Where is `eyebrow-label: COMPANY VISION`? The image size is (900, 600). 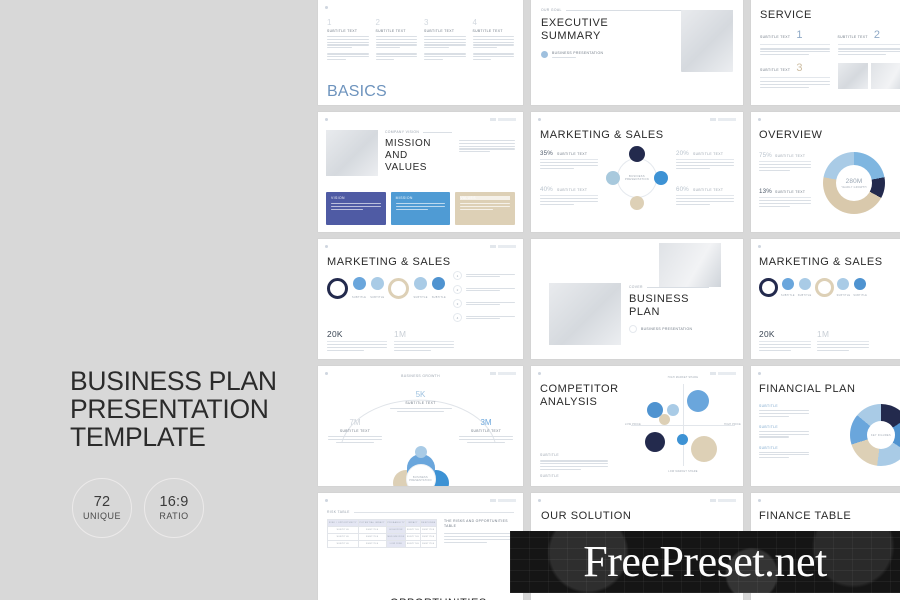 eyebrow-label: COMPANY VISION is located at coordinates (402, 132).